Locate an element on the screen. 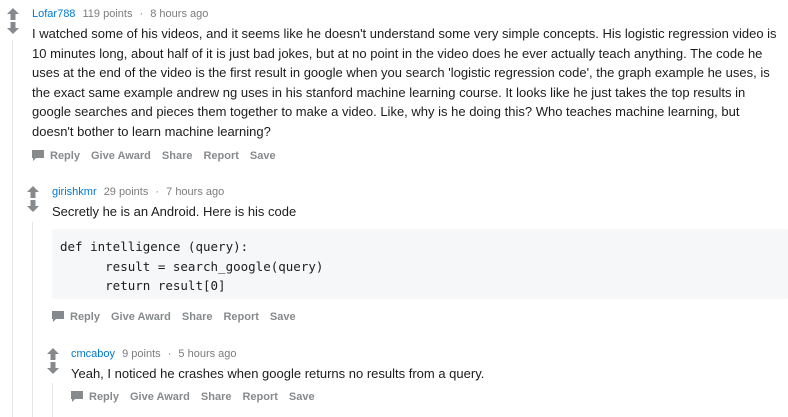 This screenshot has width=788, height=417. points-text: 9 points is located at coordinates (141, 354).